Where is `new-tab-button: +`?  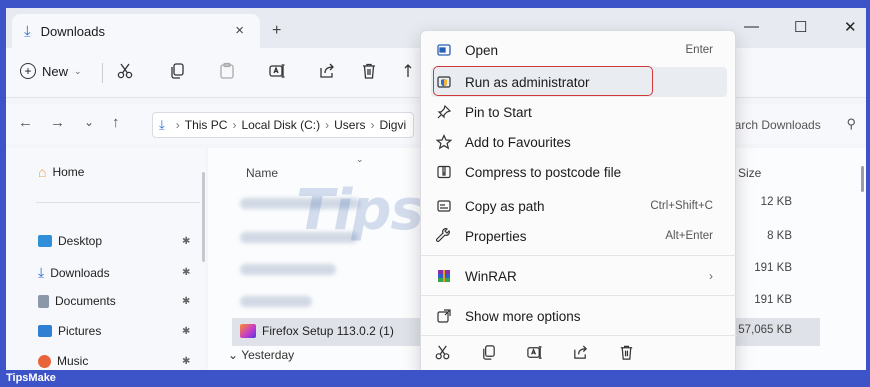 new-tab-button: + is located at coordinates (276, 31).